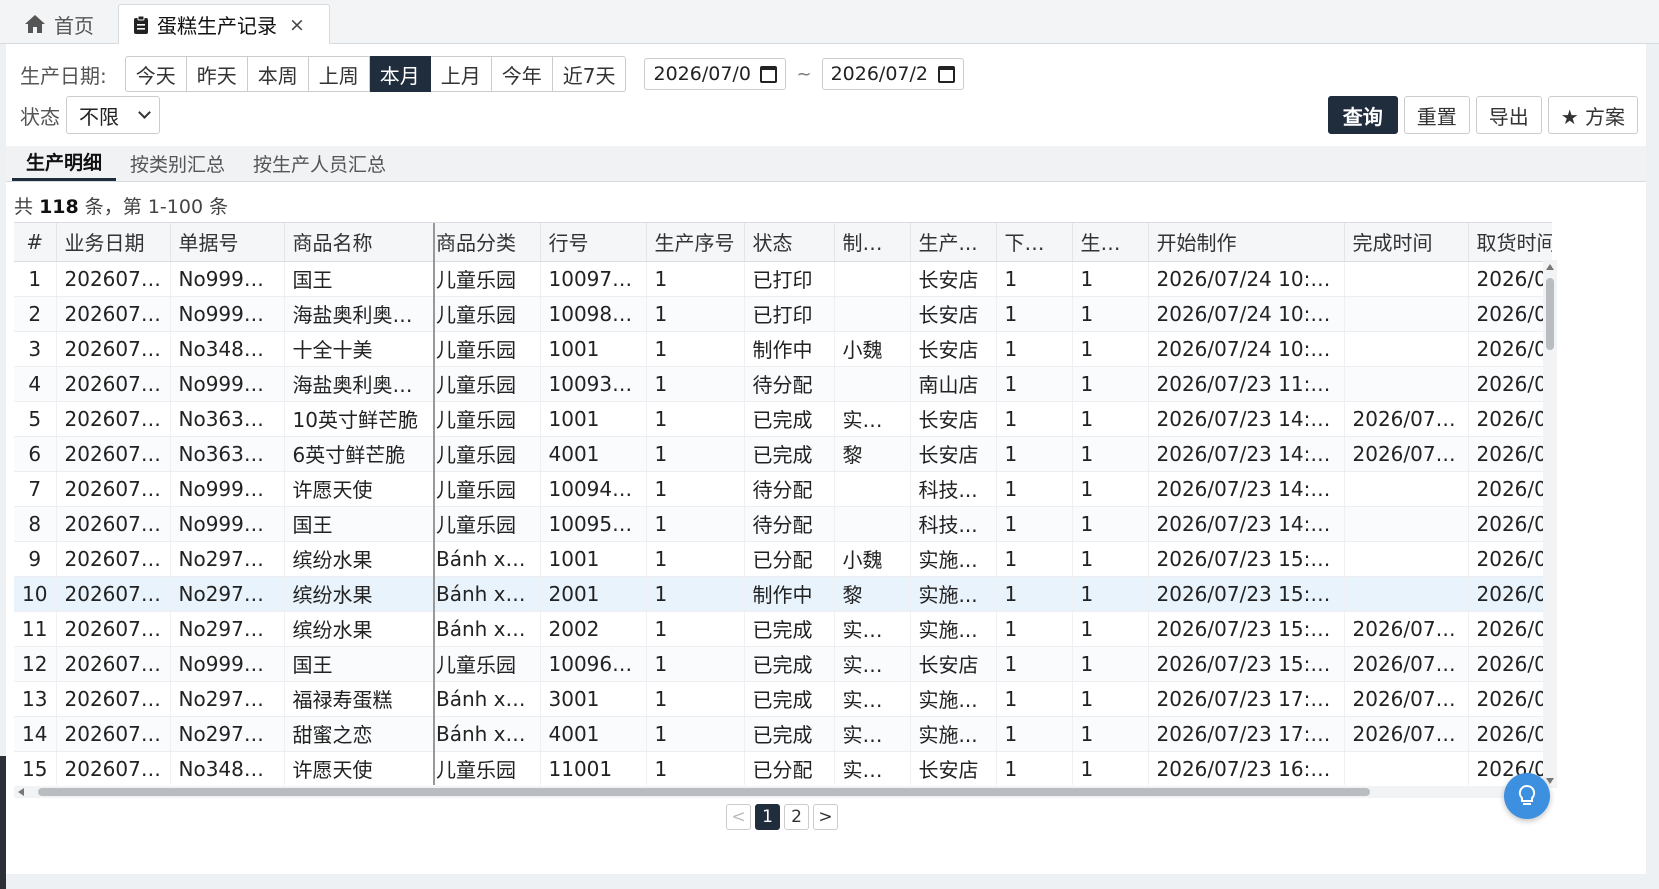 This screenshot has height=889, width=1659. What do you see at coordinates (715, 74) in the screenshot?
I see `date-from-input: 2026/07/0` at bounding box center [715, 74].